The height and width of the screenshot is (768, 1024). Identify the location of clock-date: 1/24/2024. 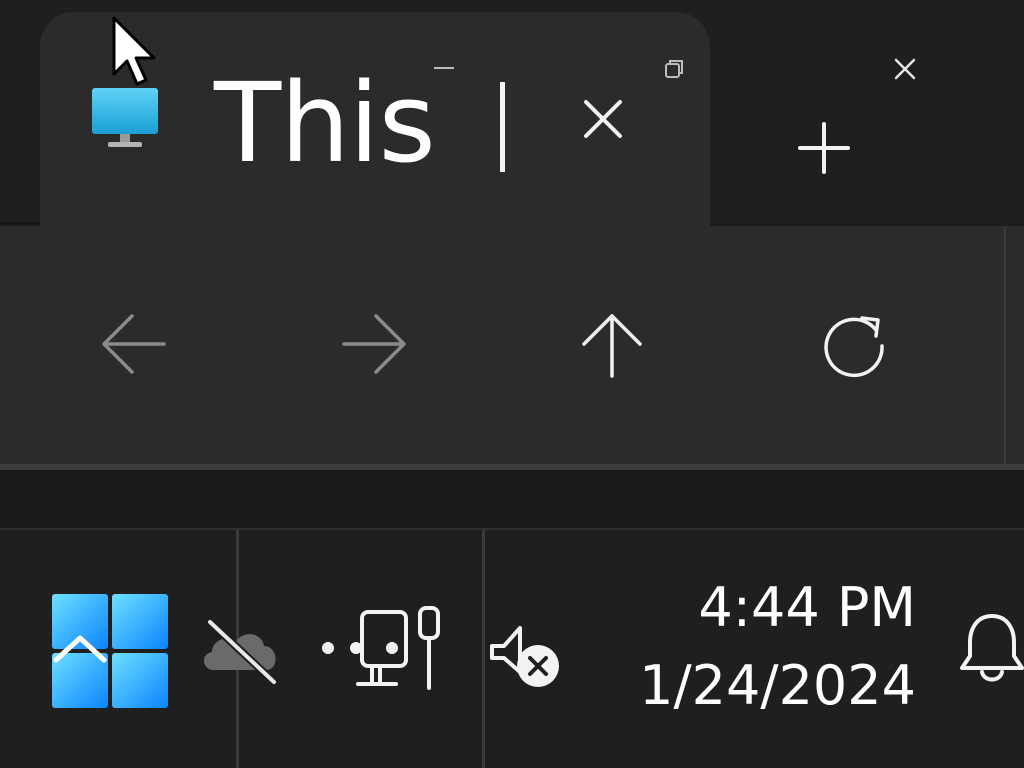
(777, 686).